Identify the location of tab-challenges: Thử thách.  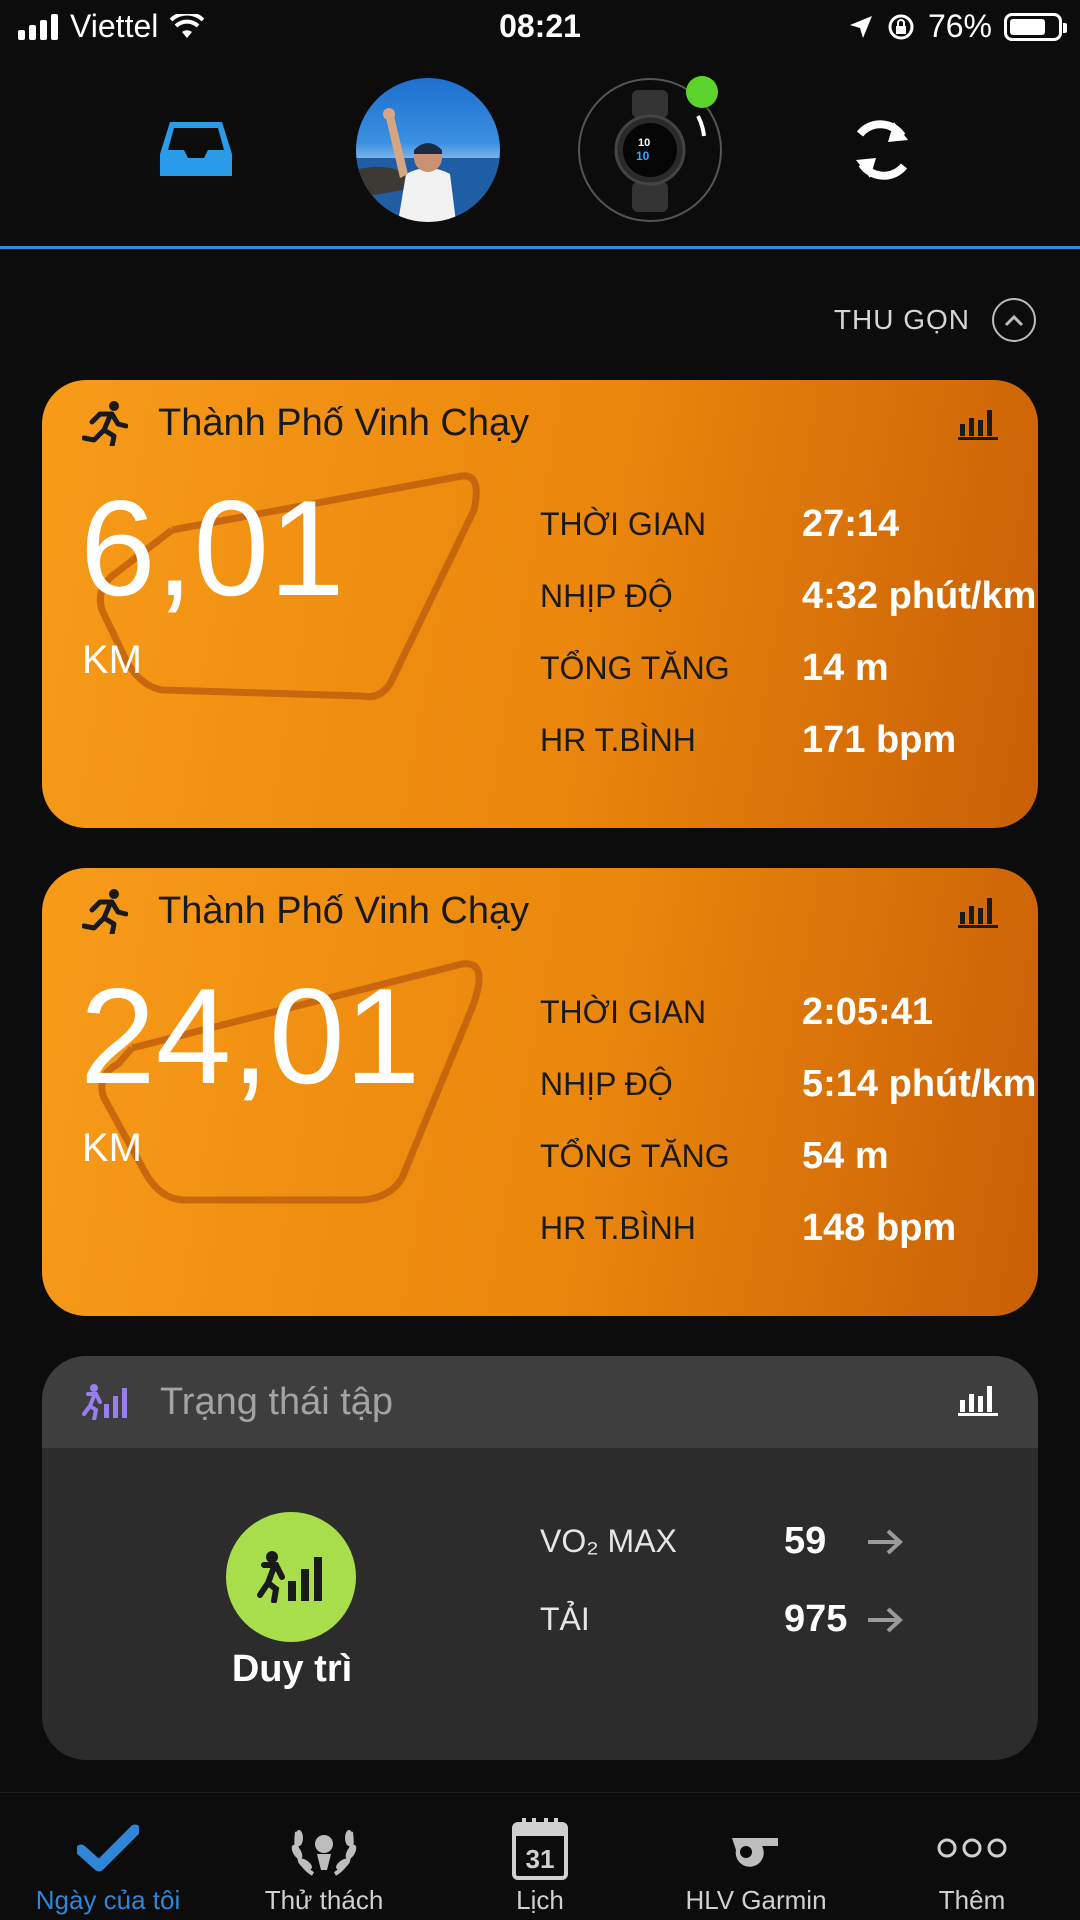
(324, 1856).